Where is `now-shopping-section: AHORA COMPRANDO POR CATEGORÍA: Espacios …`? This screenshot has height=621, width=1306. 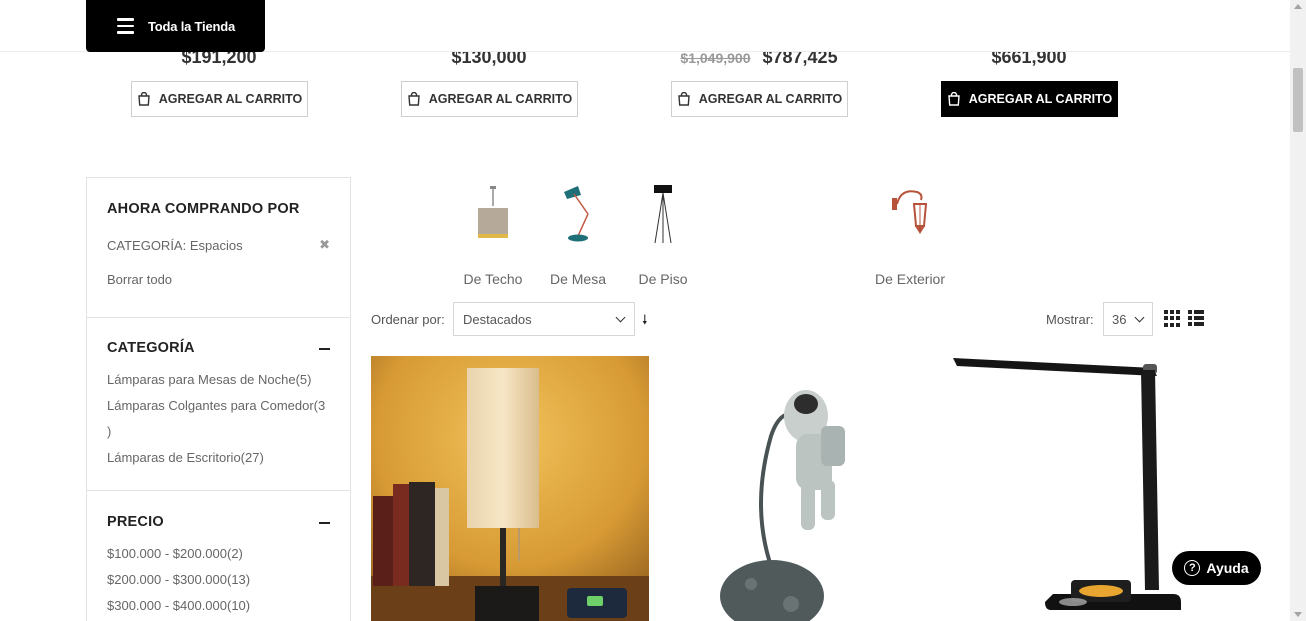
now-shopping-section: AHORA COMPRANDO POR CATEGORÍA: Espacios … is located at coordinates (218, 248).